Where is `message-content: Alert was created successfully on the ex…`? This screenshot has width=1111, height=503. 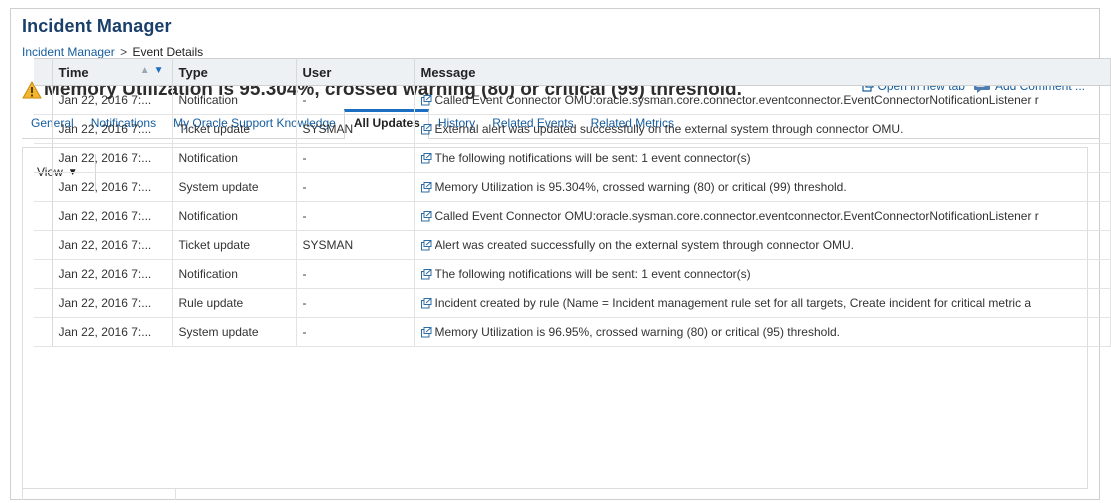
message-content: Alert was created successfully on the ex… is located at coordinates (765, 245).